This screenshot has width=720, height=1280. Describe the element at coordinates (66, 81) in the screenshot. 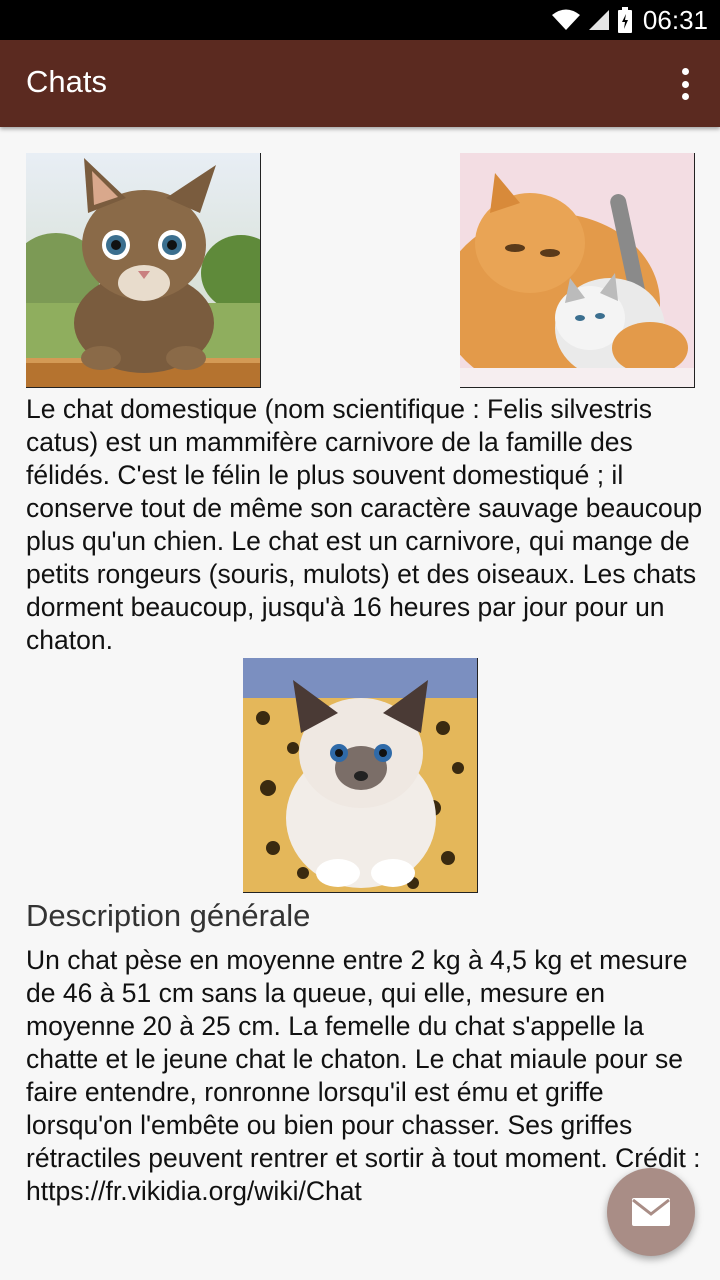

I see `page-title: Chats` at that location.